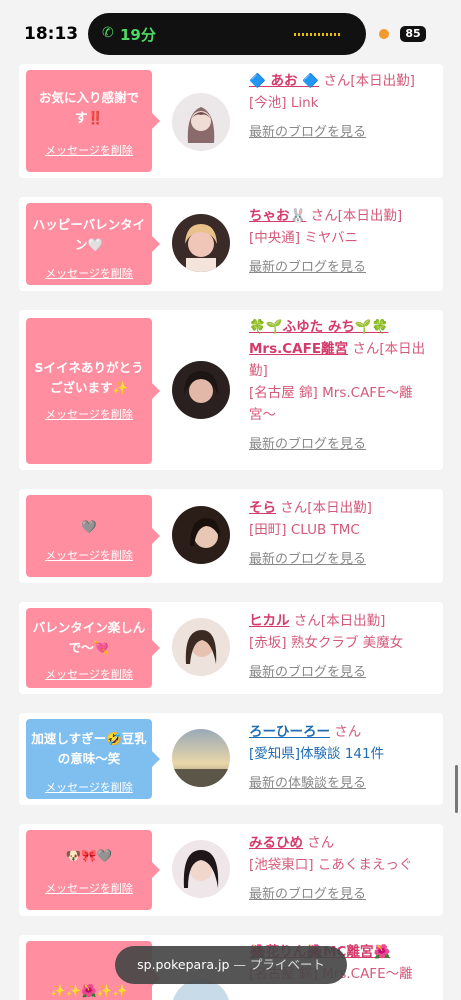 This screenshot has height=1000, width=461. Describe the element at coordinates (51, 34) in the screenshot. I see `clock: 18:13` at that location.